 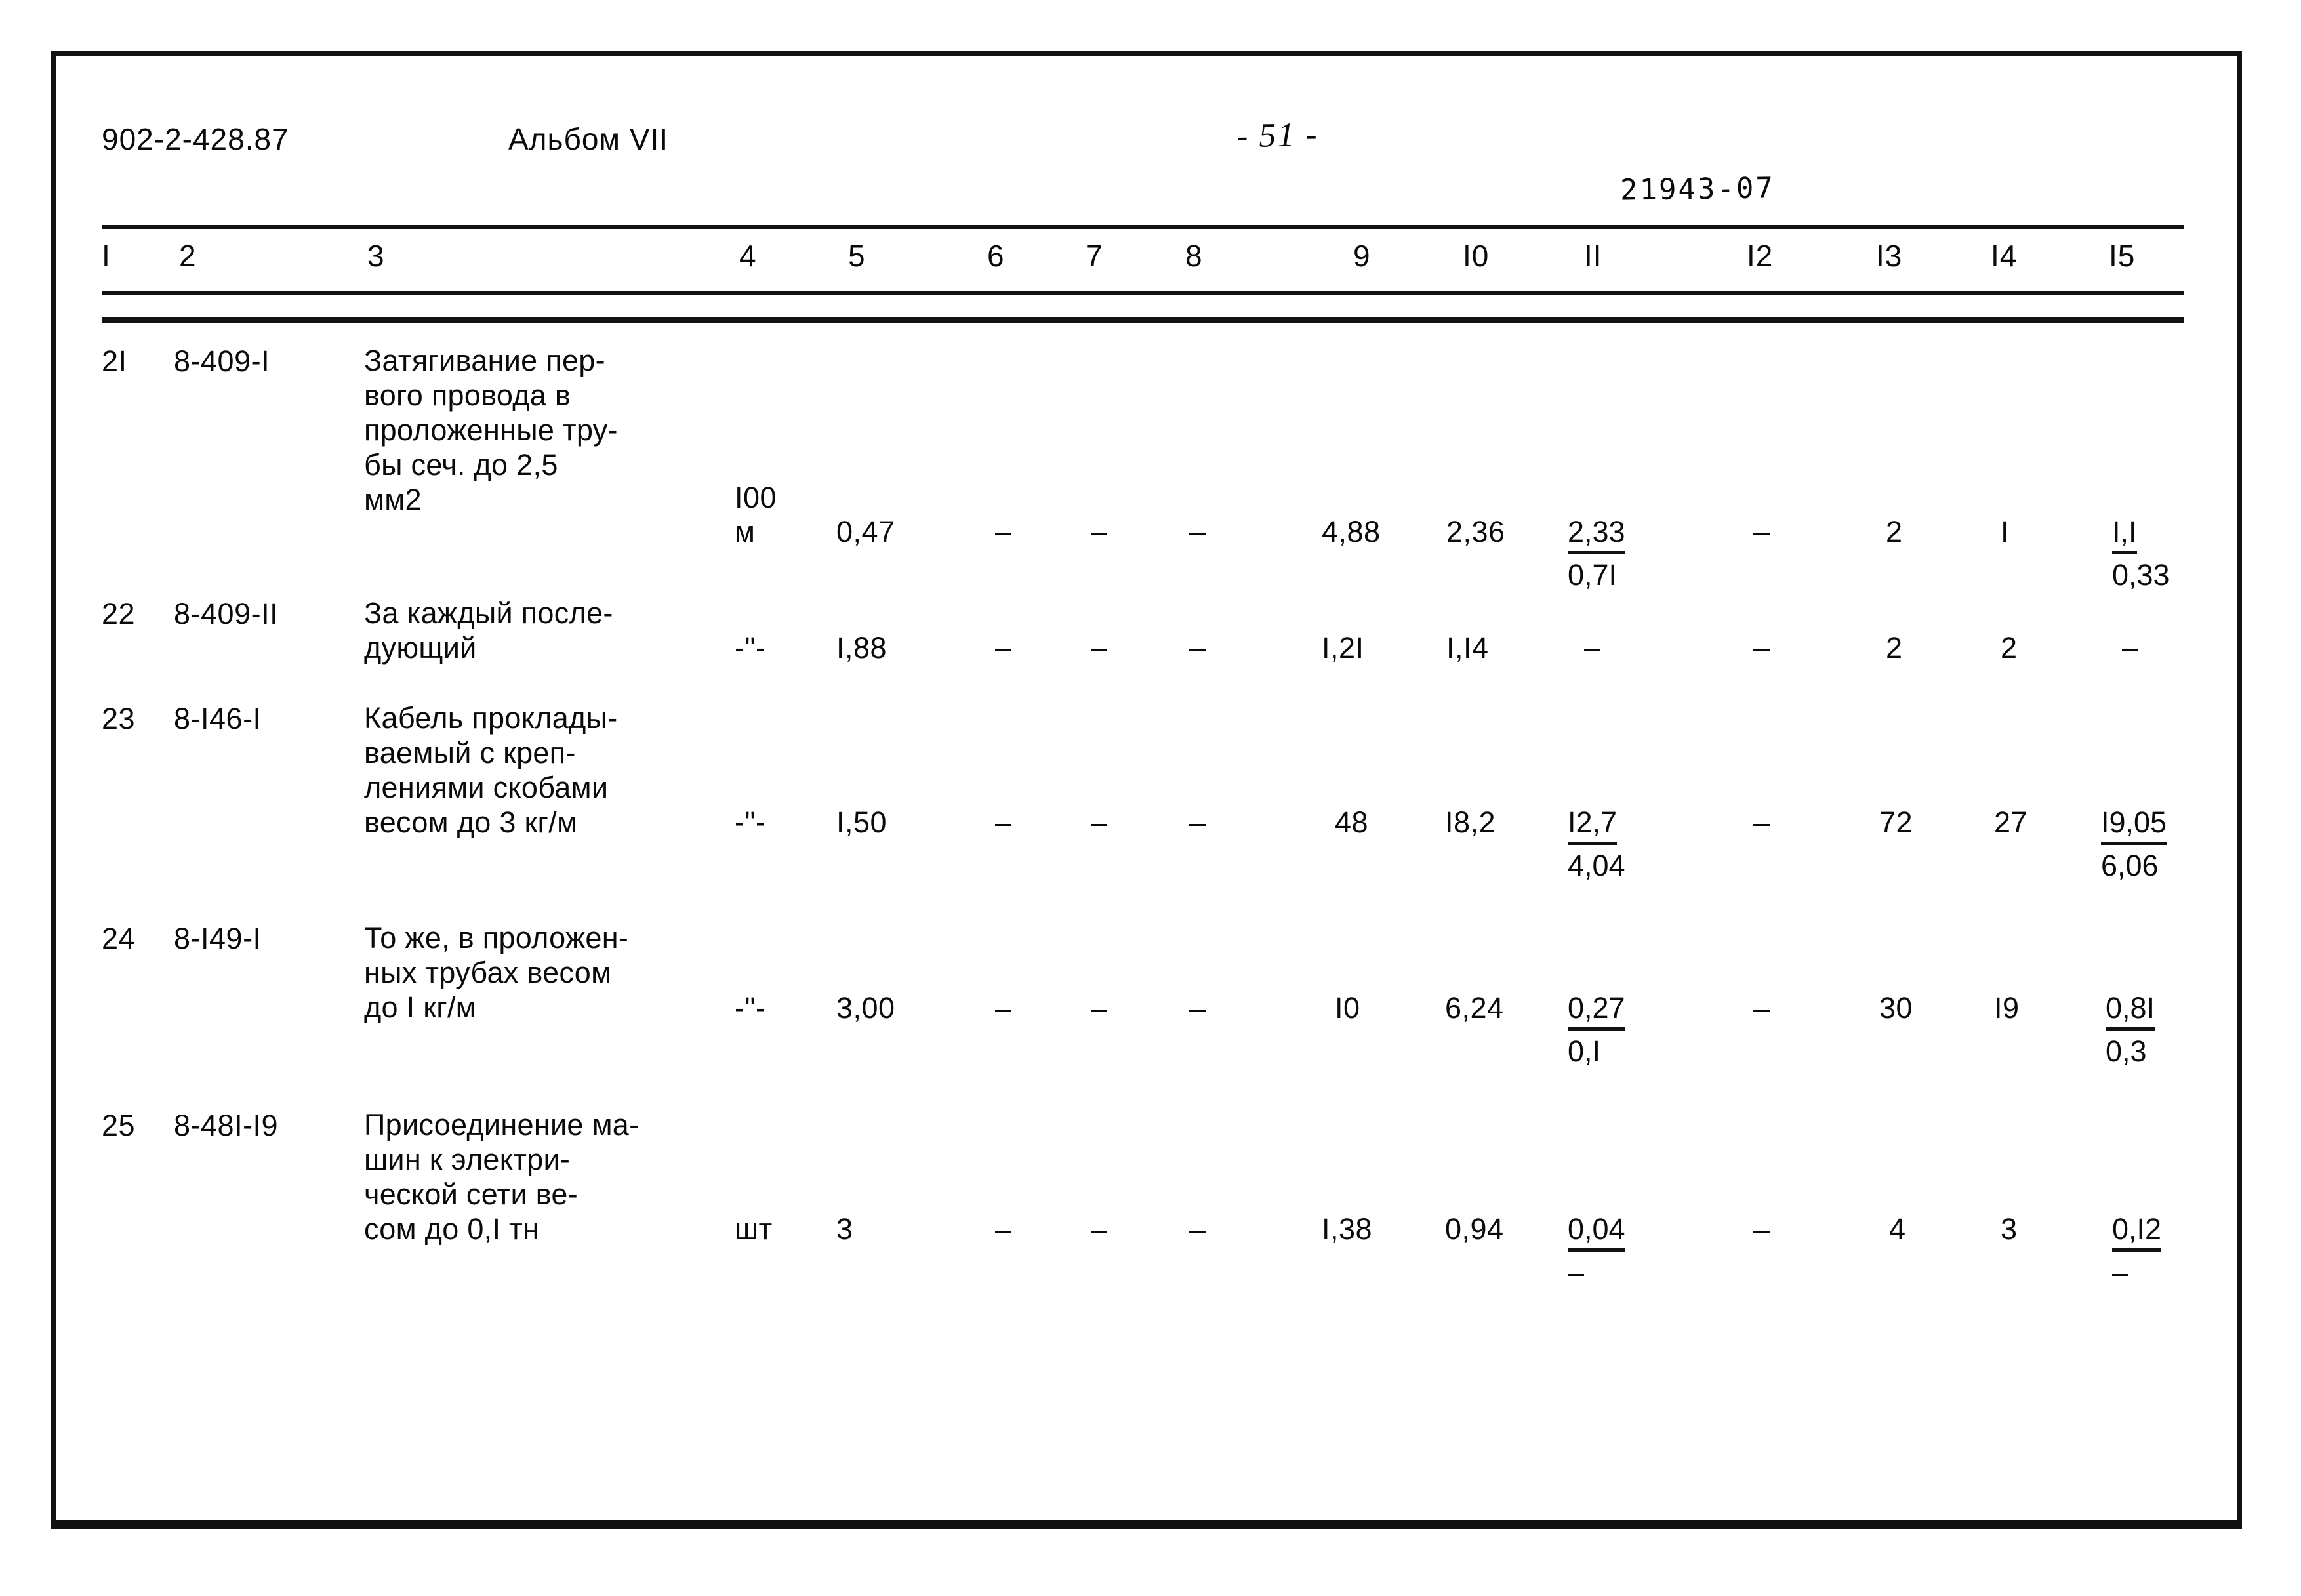 What do you see at coordinates (218, 718) in the screenshot?
I see `row-code: 8-I46-I` at bounding box center [218, 718].